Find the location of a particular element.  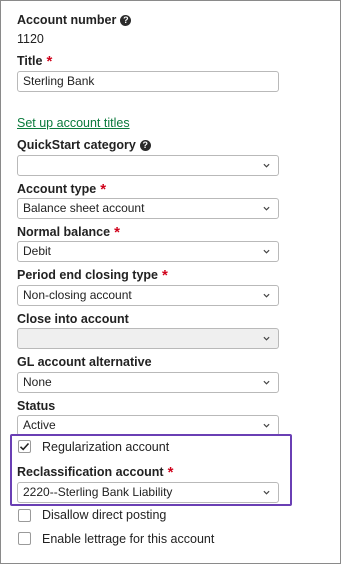

lettrage-checkbox is located at coordinates (24, 538).